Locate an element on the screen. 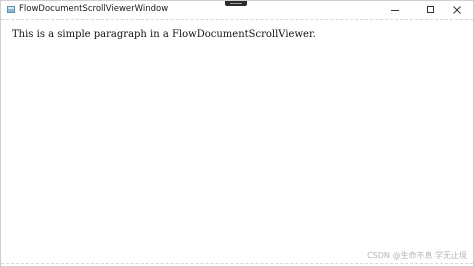  close-button is located at coordinates (456, 10).